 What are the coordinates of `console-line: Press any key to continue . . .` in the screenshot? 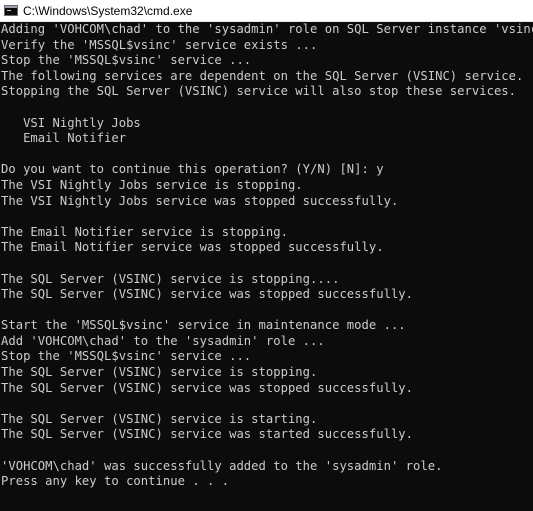 It's located at (115, 481).